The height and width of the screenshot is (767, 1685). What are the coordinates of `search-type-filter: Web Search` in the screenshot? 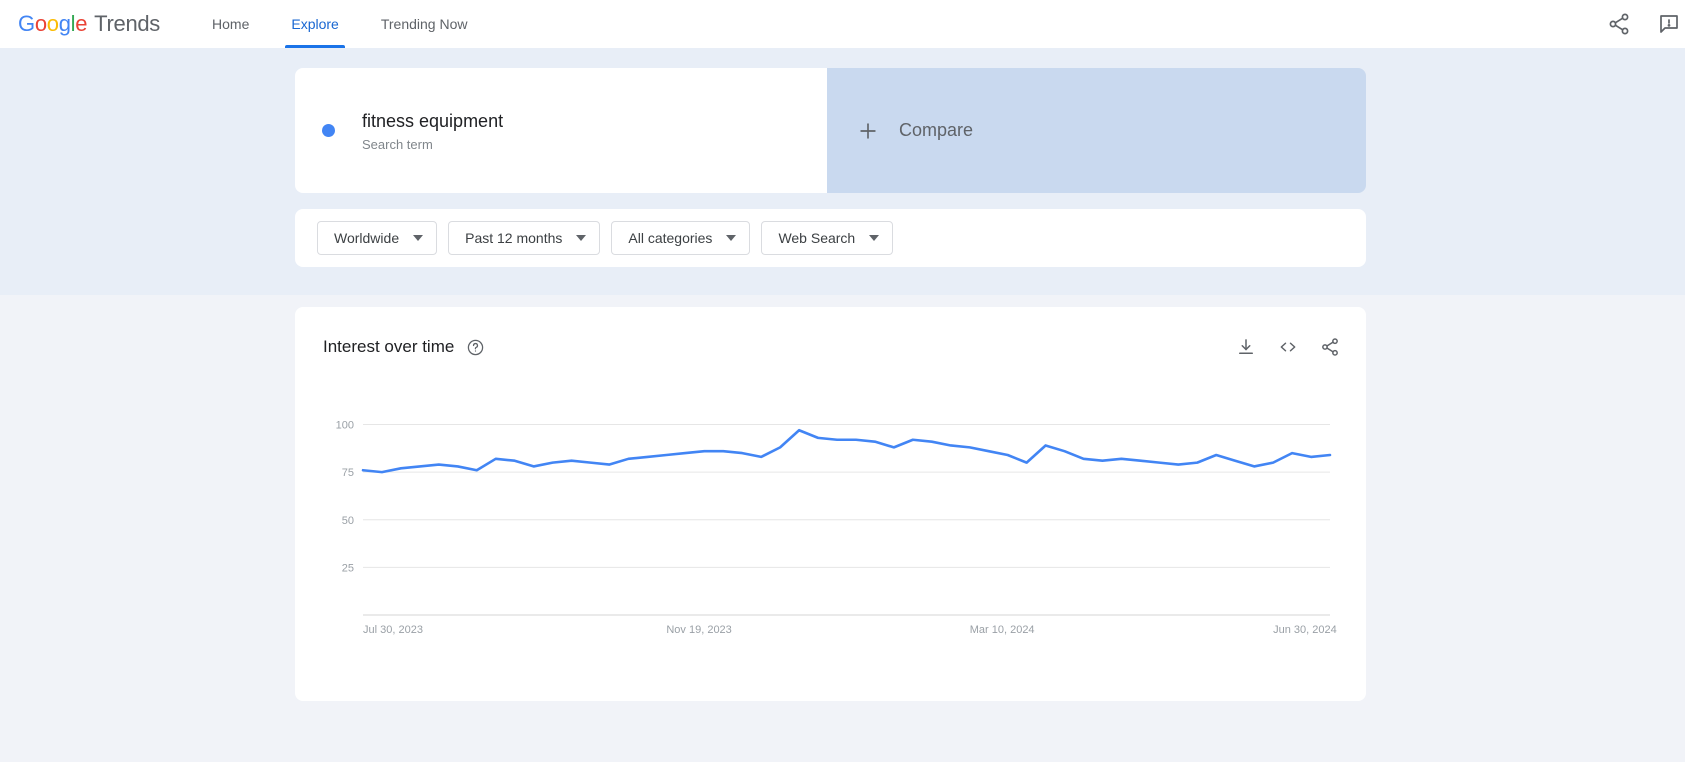 It's located at (827, 238).